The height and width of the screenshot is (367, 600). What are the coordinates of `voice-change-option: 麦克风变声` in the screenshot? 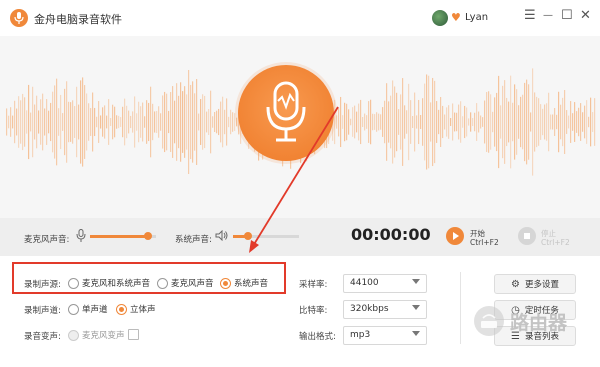 It's located at (96, 335).